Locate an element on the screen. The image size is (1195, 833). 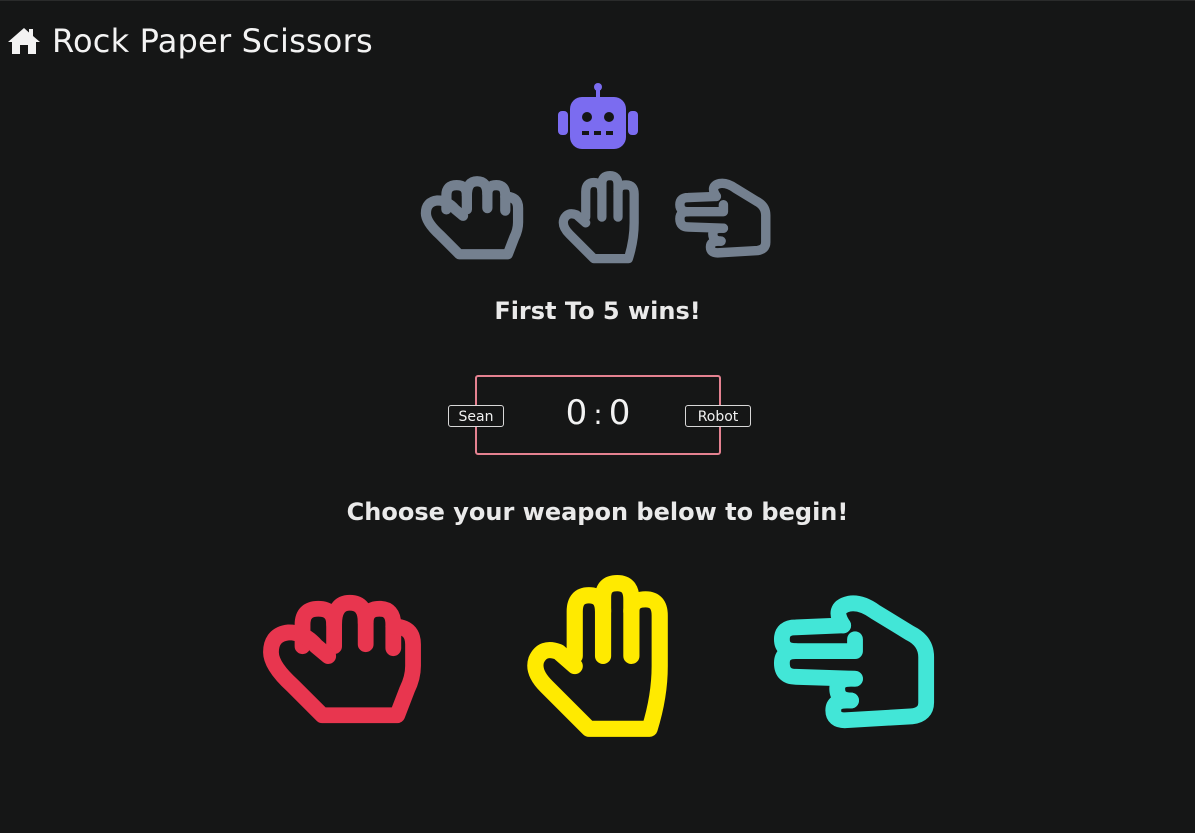
home-icon is located at coordinates (24, 41).